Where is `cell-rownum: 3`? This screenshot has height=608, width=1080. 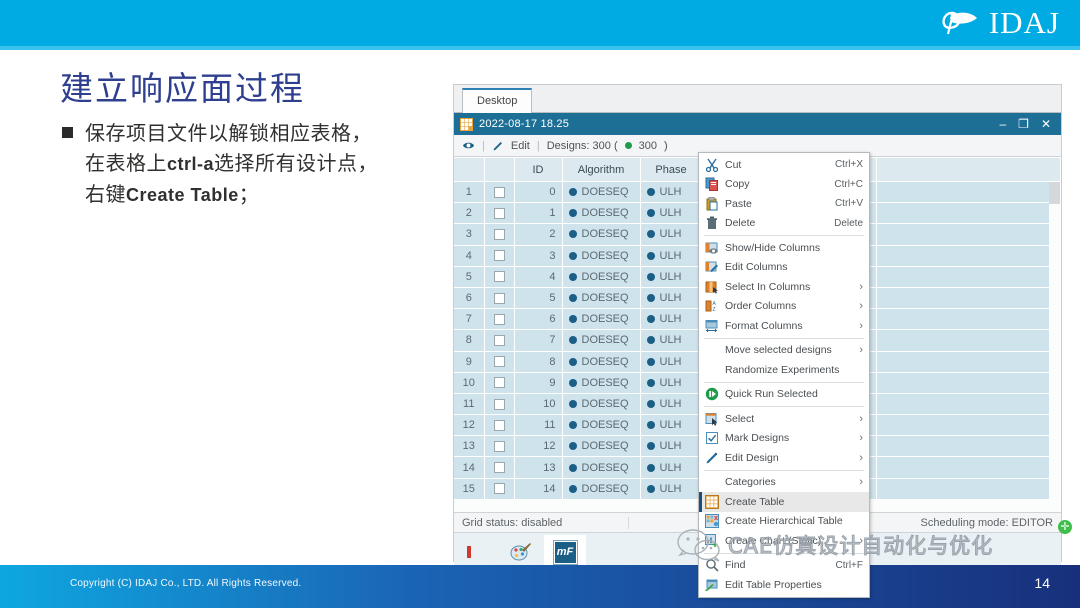
cell-rownum: 3 is located at coordinates (469, 234).